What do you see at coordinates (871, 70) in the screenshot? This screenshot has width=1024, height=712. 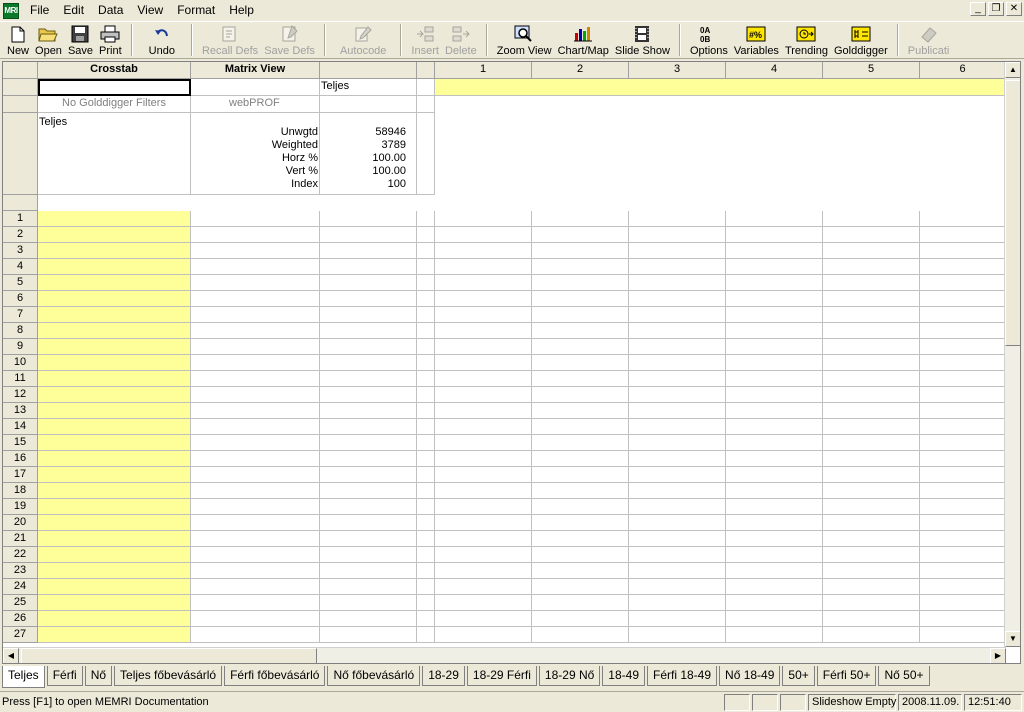 I see `column-header-5: 5` at bounding box center [871, 70].